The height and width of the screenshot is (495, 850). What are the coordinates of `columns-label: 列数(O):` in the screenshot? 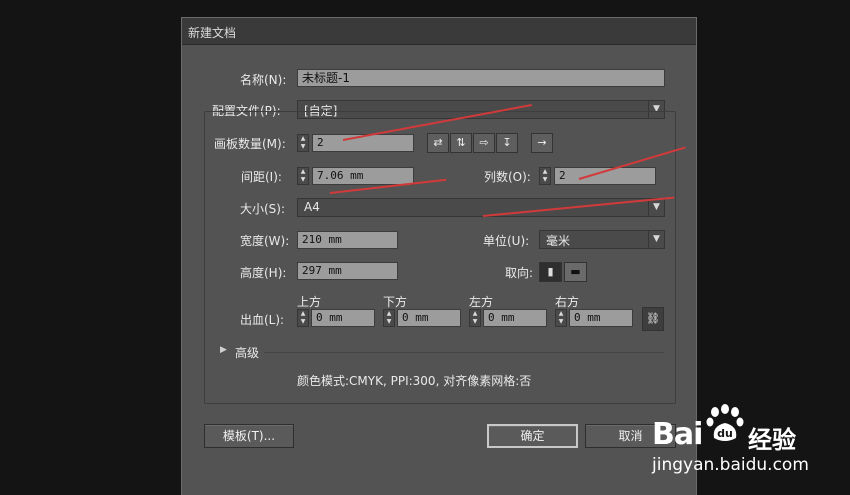 It's located at (507, 177).